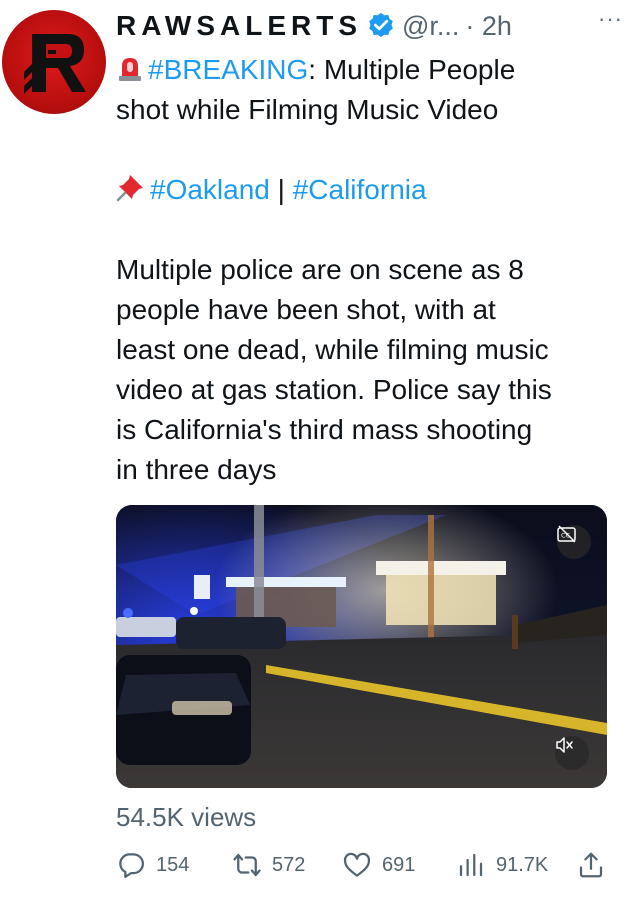 This screenshot has width=639, height=900. Describe the element at coordinates (591, 865) in the screenshot. I see `share-icon` at that location.